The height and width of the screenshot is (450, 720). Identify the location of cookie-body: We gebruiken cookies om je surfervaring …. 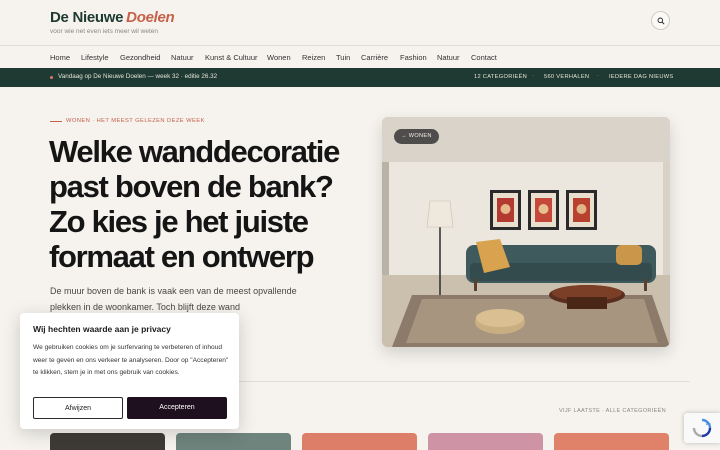
(131, 360).